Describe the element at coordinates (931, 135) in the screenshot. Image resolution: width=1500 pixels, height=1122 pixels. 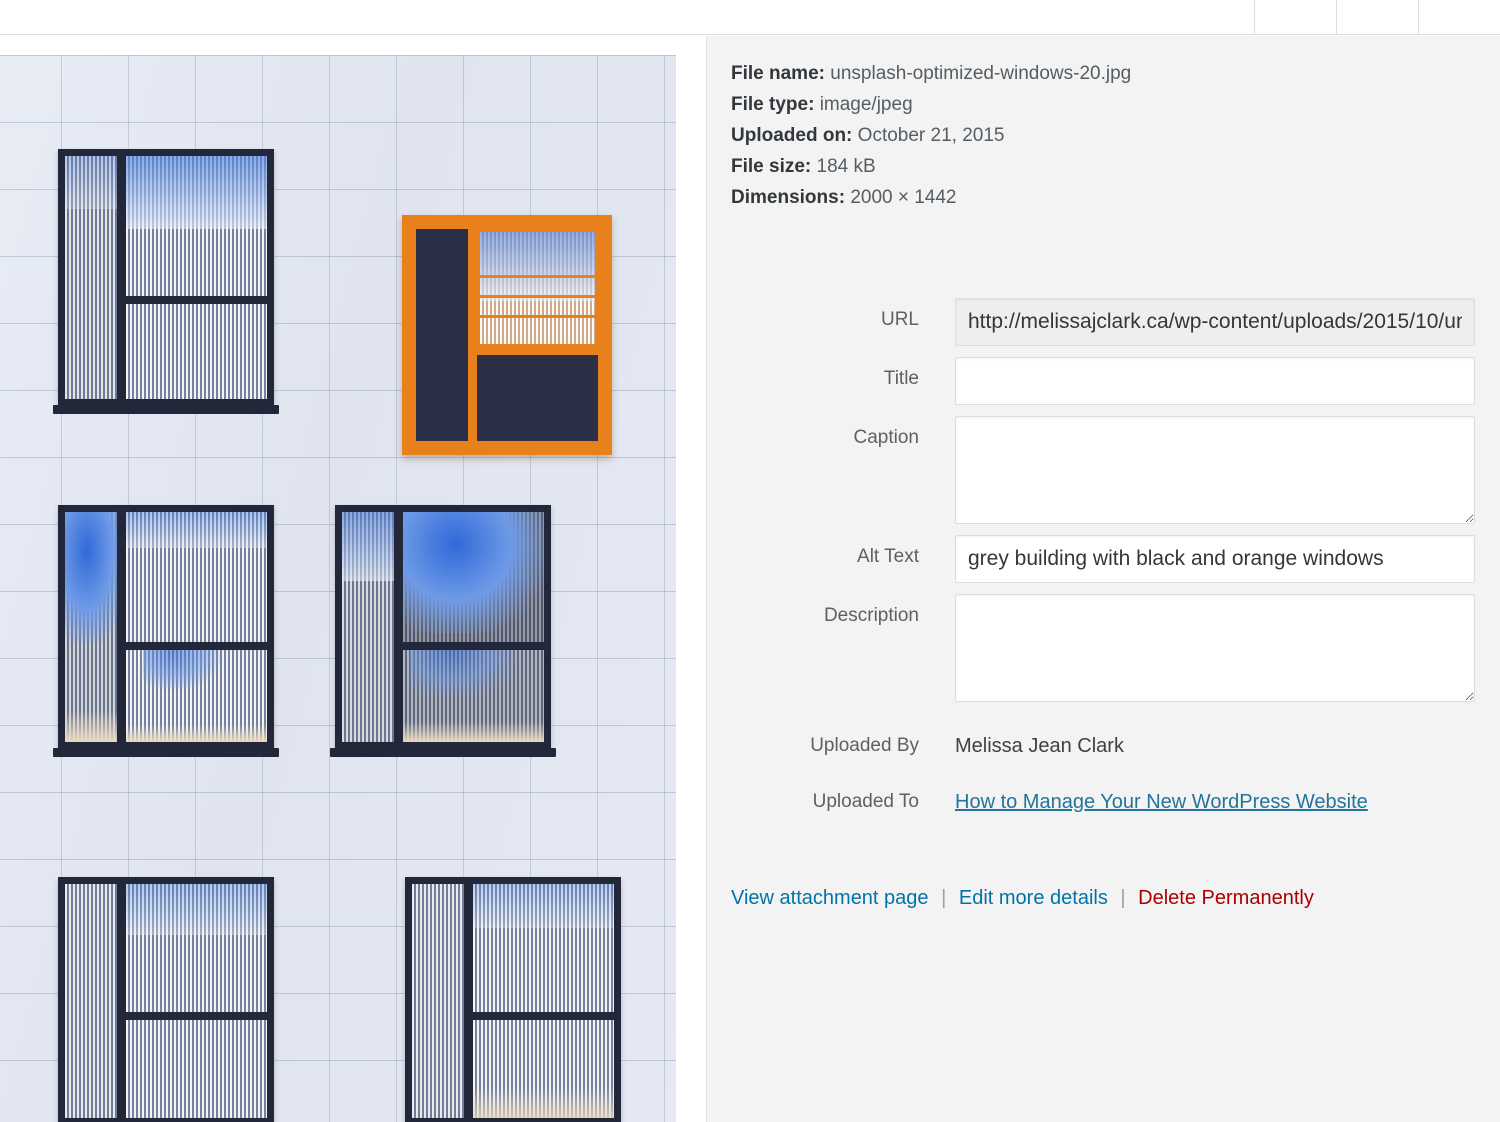
I see `meta-uploaded-on-value: October 21, 2015` at that location.